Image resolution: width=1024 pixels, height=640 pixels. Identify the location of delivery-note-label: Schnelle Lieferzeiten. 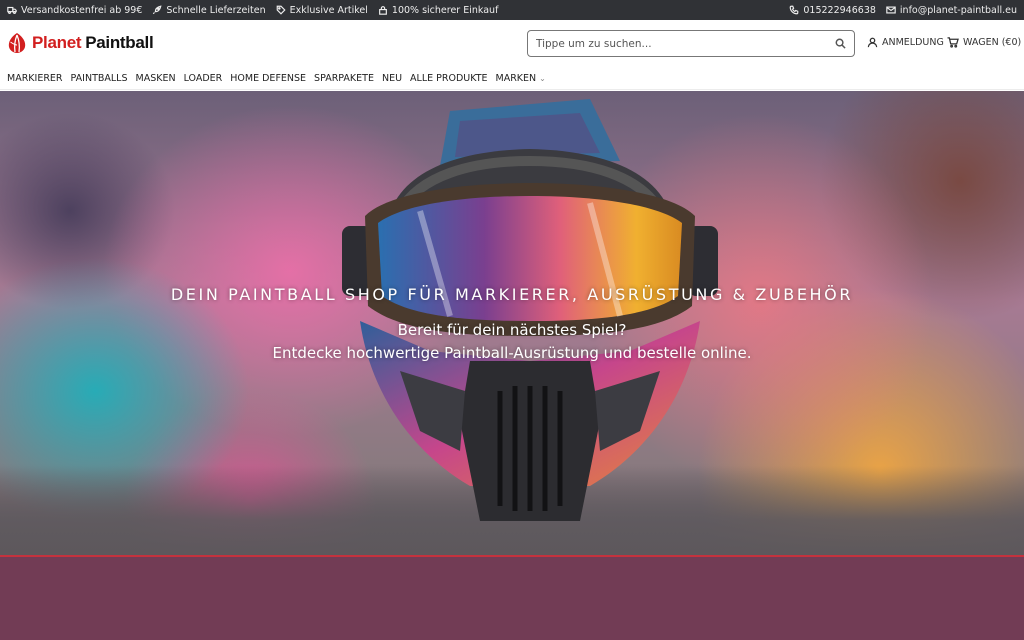
(216, 10).